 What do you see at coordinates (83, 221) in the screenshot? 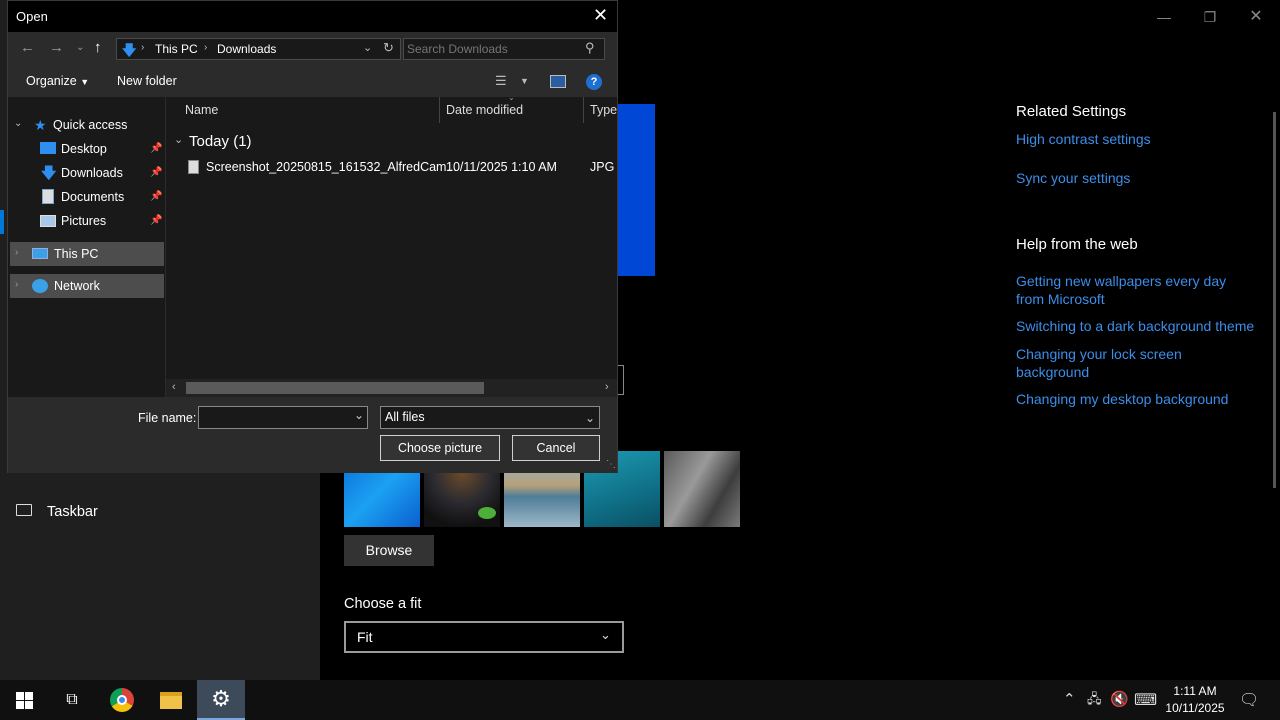
I see `nav-pictures: Pictures` at bounding box center [83, 221].